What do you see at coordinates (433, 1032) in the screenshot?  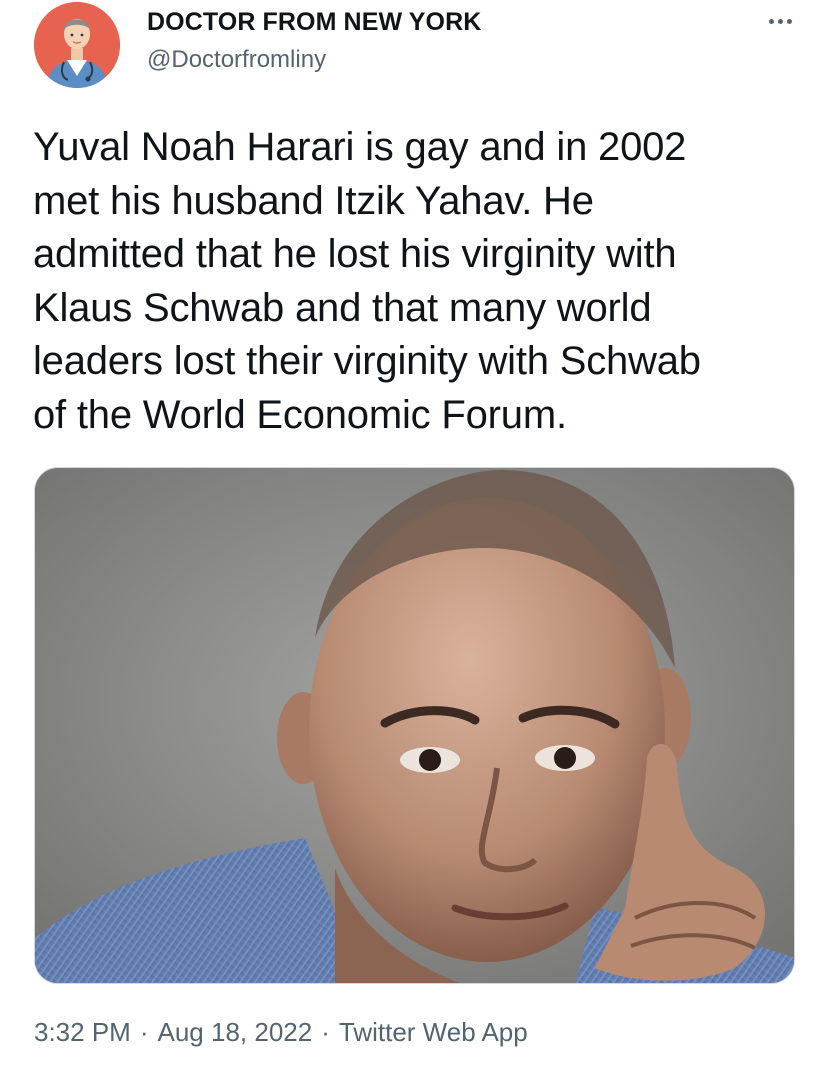 I see `tweet-source-link: Twitter Web App` at bounding box center [433, 1032].